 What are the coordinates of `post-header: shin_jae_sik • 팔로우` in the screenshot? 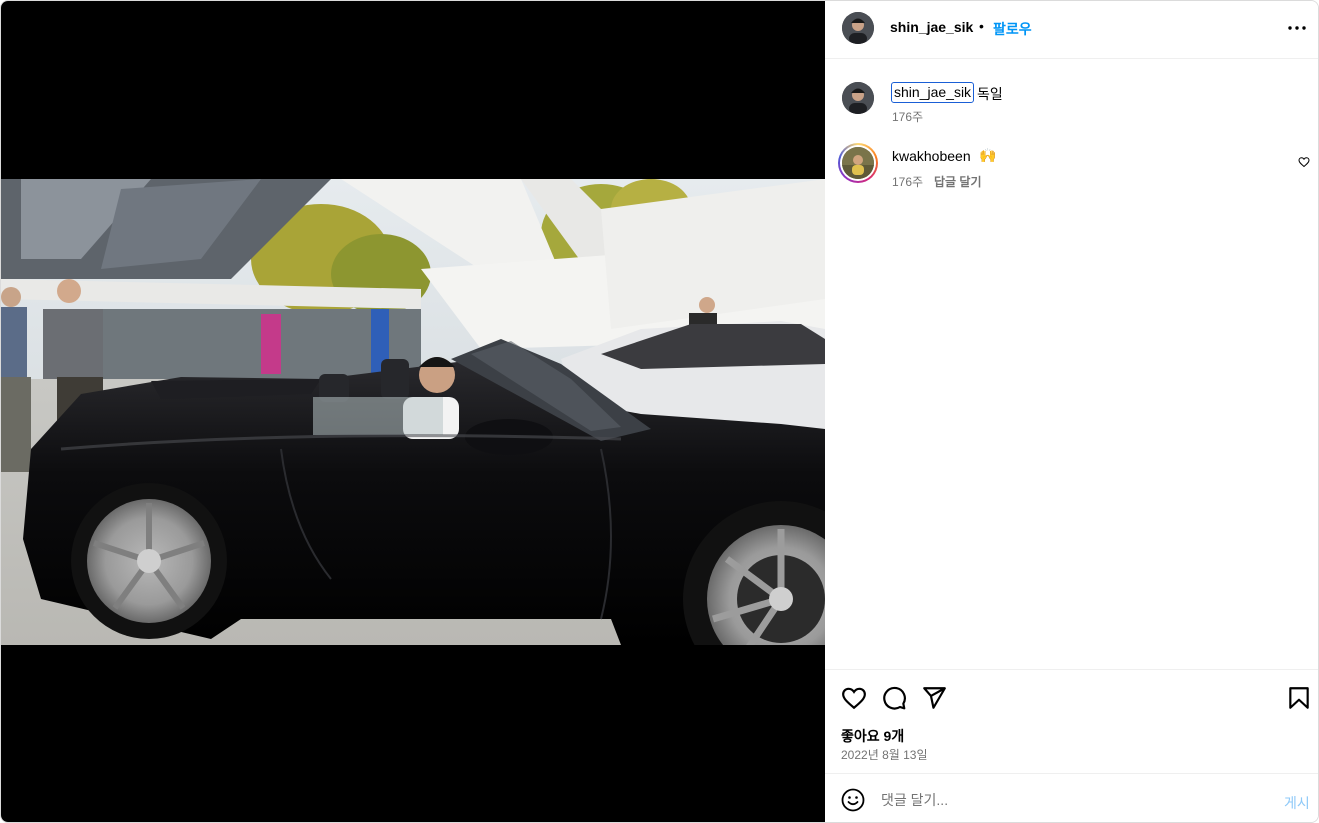 It's located at (1071, 30).